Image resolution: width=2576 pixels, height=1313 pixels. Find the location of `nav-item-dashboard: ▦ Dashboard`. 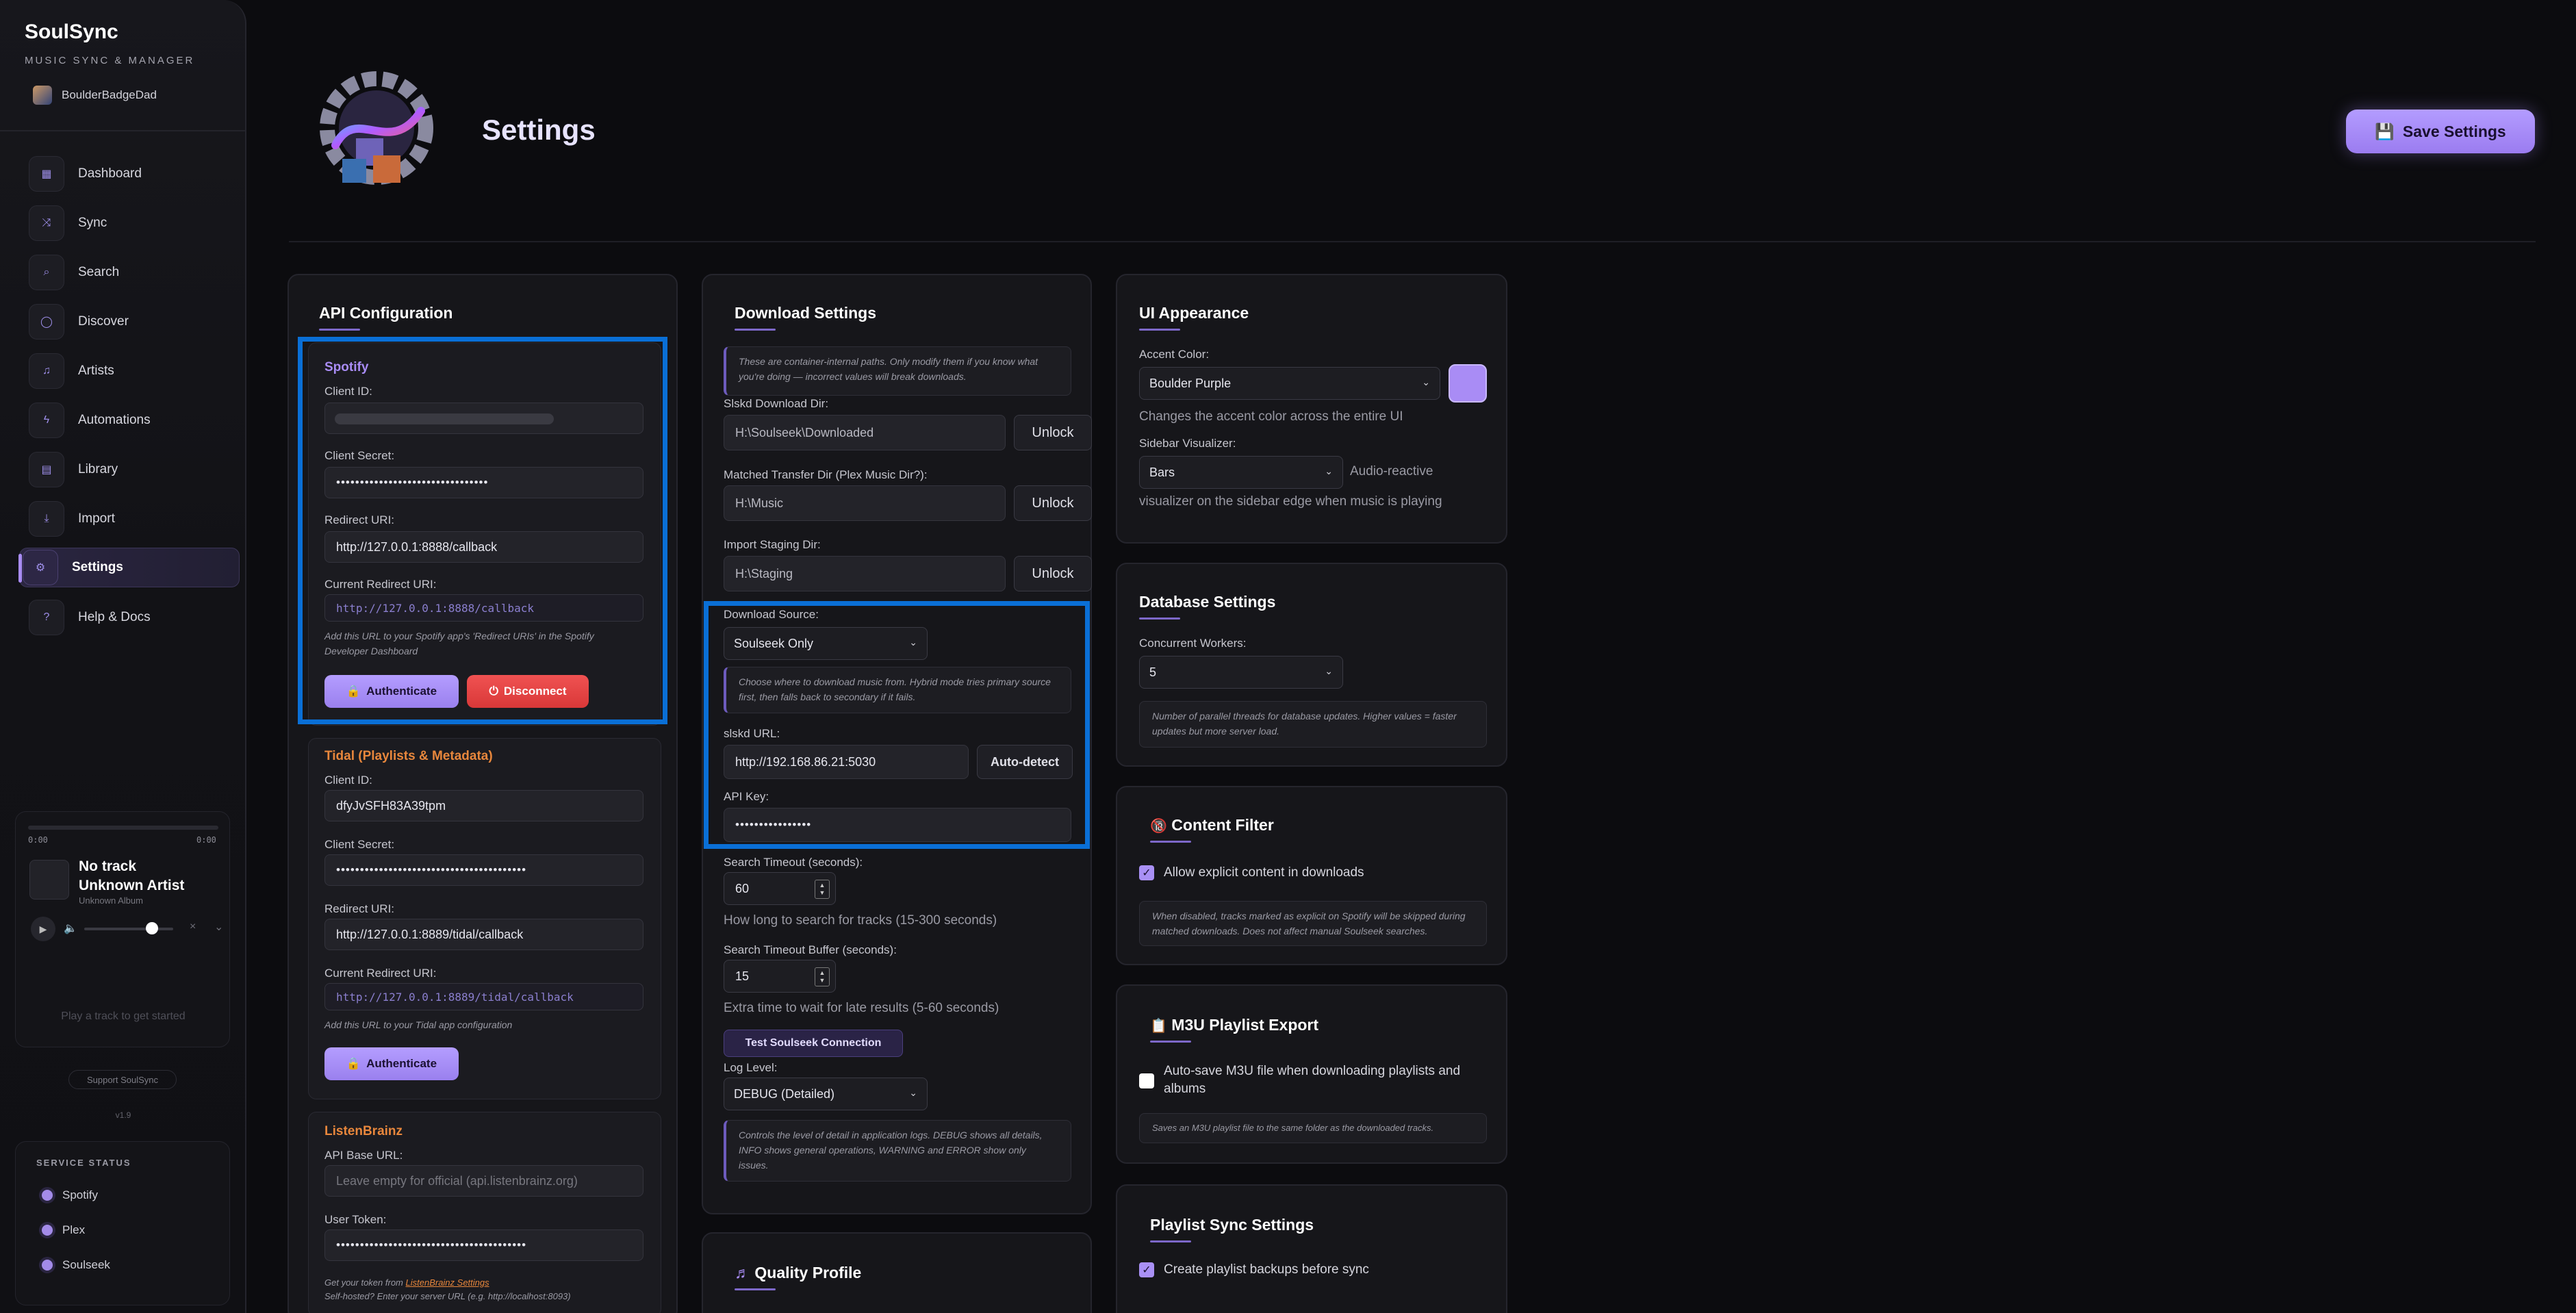

nav-item-dashboard: ▦ Dashboard is located at coordinates (133, 174).